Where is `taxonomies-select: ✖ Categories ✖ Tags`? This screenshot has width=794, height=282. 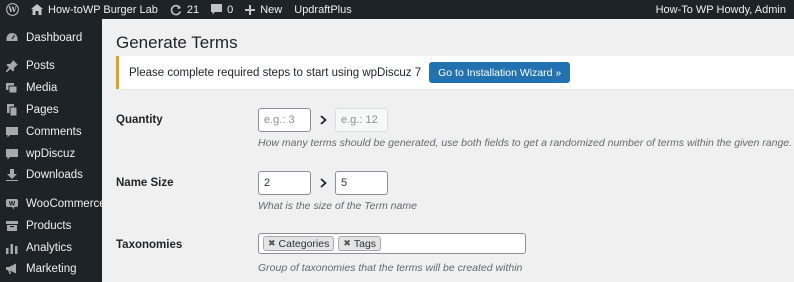
taxonomies-select: ✖ Categories ✖ Tags is located at coordinates (392, 243).